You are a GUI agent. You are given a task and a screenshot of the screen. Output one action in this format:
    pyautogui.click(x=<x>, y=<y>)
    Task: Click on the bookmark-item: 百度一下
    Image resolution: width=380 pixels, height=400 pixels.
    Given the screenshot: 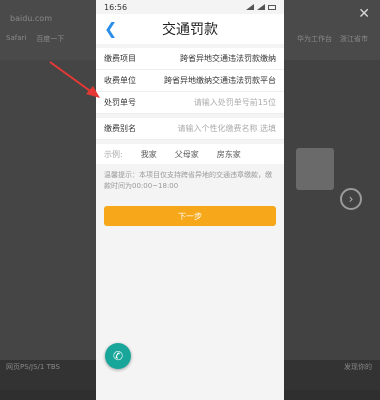 What is the action you would take?
    pyautogui.click(x=50, y=41)
    